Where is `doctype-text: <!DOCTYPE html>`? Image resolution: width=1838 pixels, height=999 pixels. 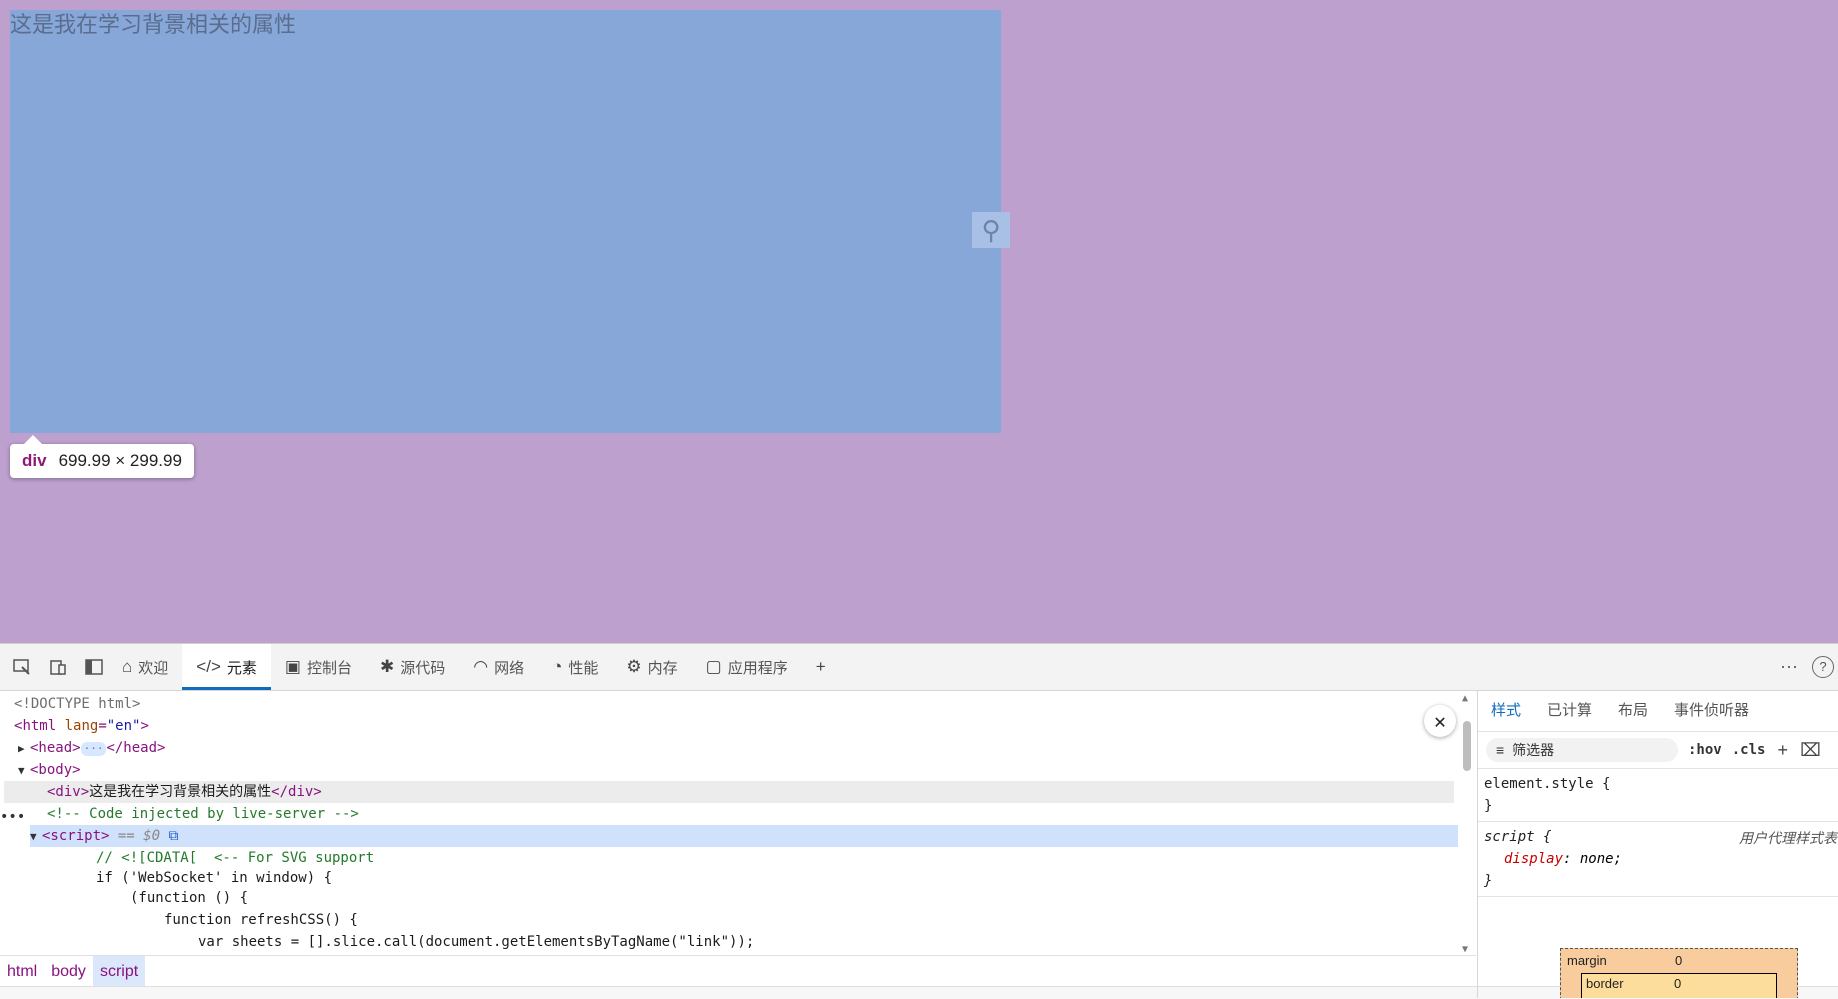
doctype-text: <!DOCTYPE html> is located at coordinates (77, 704).